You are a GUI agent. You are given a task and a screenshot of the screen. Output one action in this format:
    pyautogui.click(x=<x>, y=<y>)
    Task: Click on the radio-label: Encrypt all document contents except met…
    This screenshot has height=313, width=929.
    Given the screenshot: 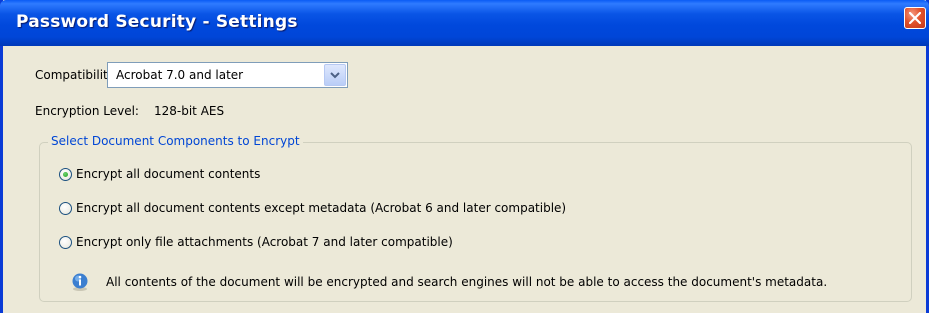 What is the action you would take?
    pyautogui.click(x=321, y=208)
    